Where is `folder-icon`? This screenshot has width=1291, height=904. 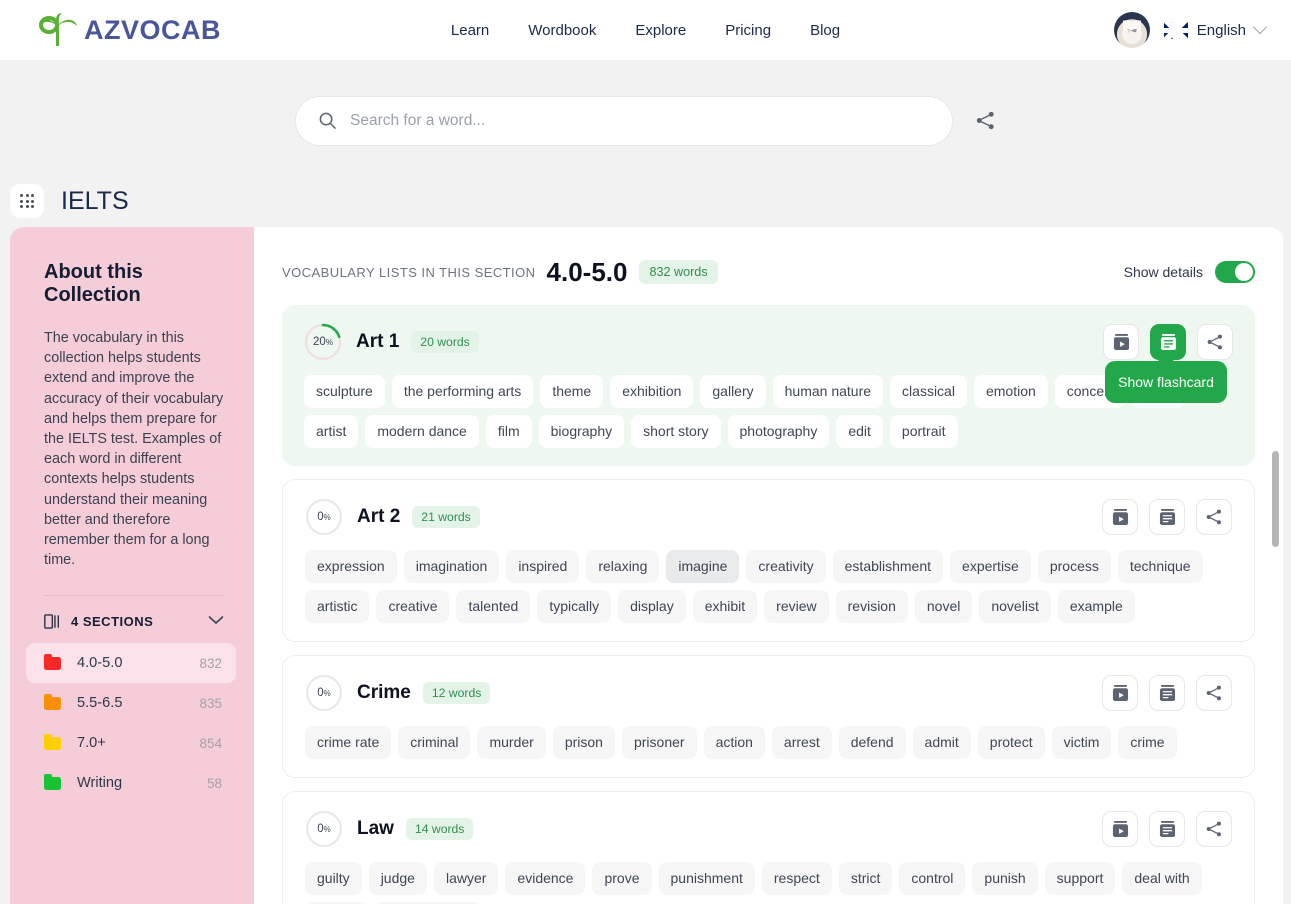
folder-icon is located at coordinates (52, 781).